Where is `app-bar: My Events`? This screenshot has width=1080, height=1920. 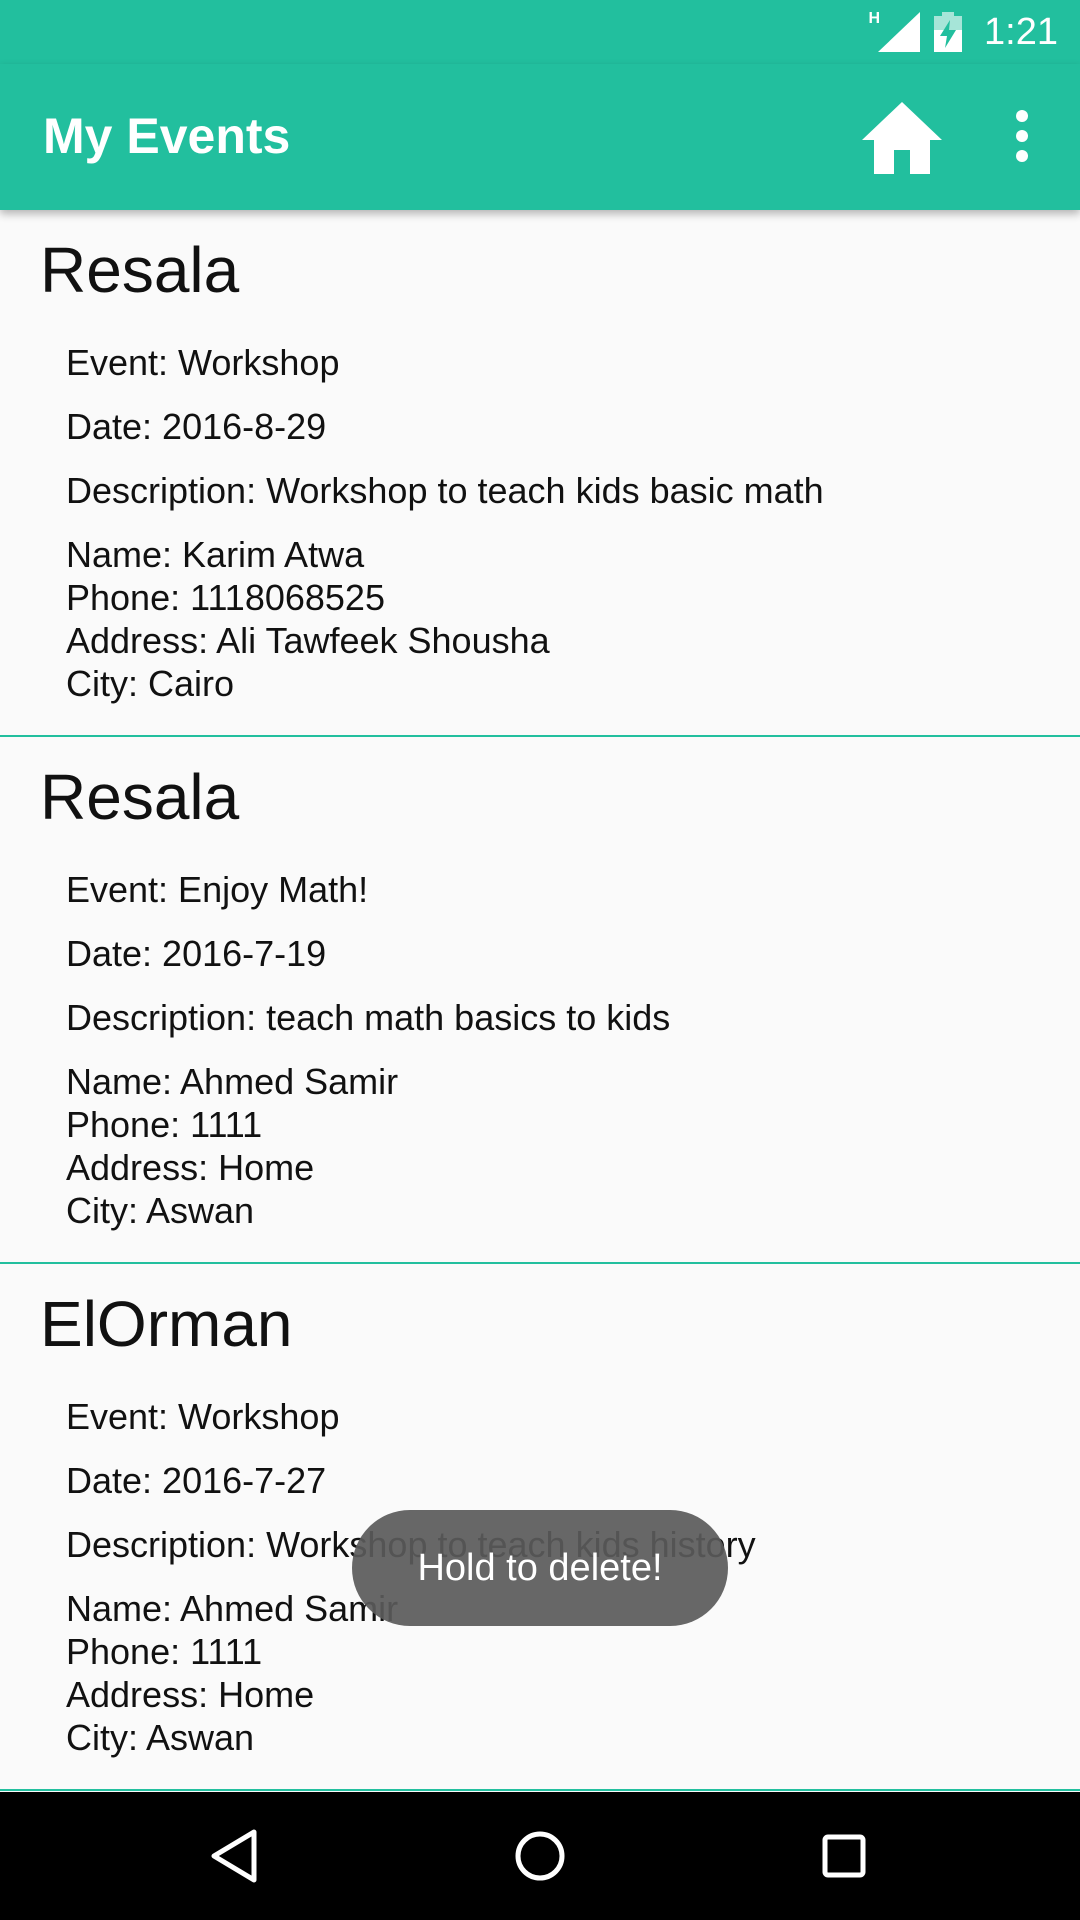 app-bar: My Events is located at coordinates (540, 137).